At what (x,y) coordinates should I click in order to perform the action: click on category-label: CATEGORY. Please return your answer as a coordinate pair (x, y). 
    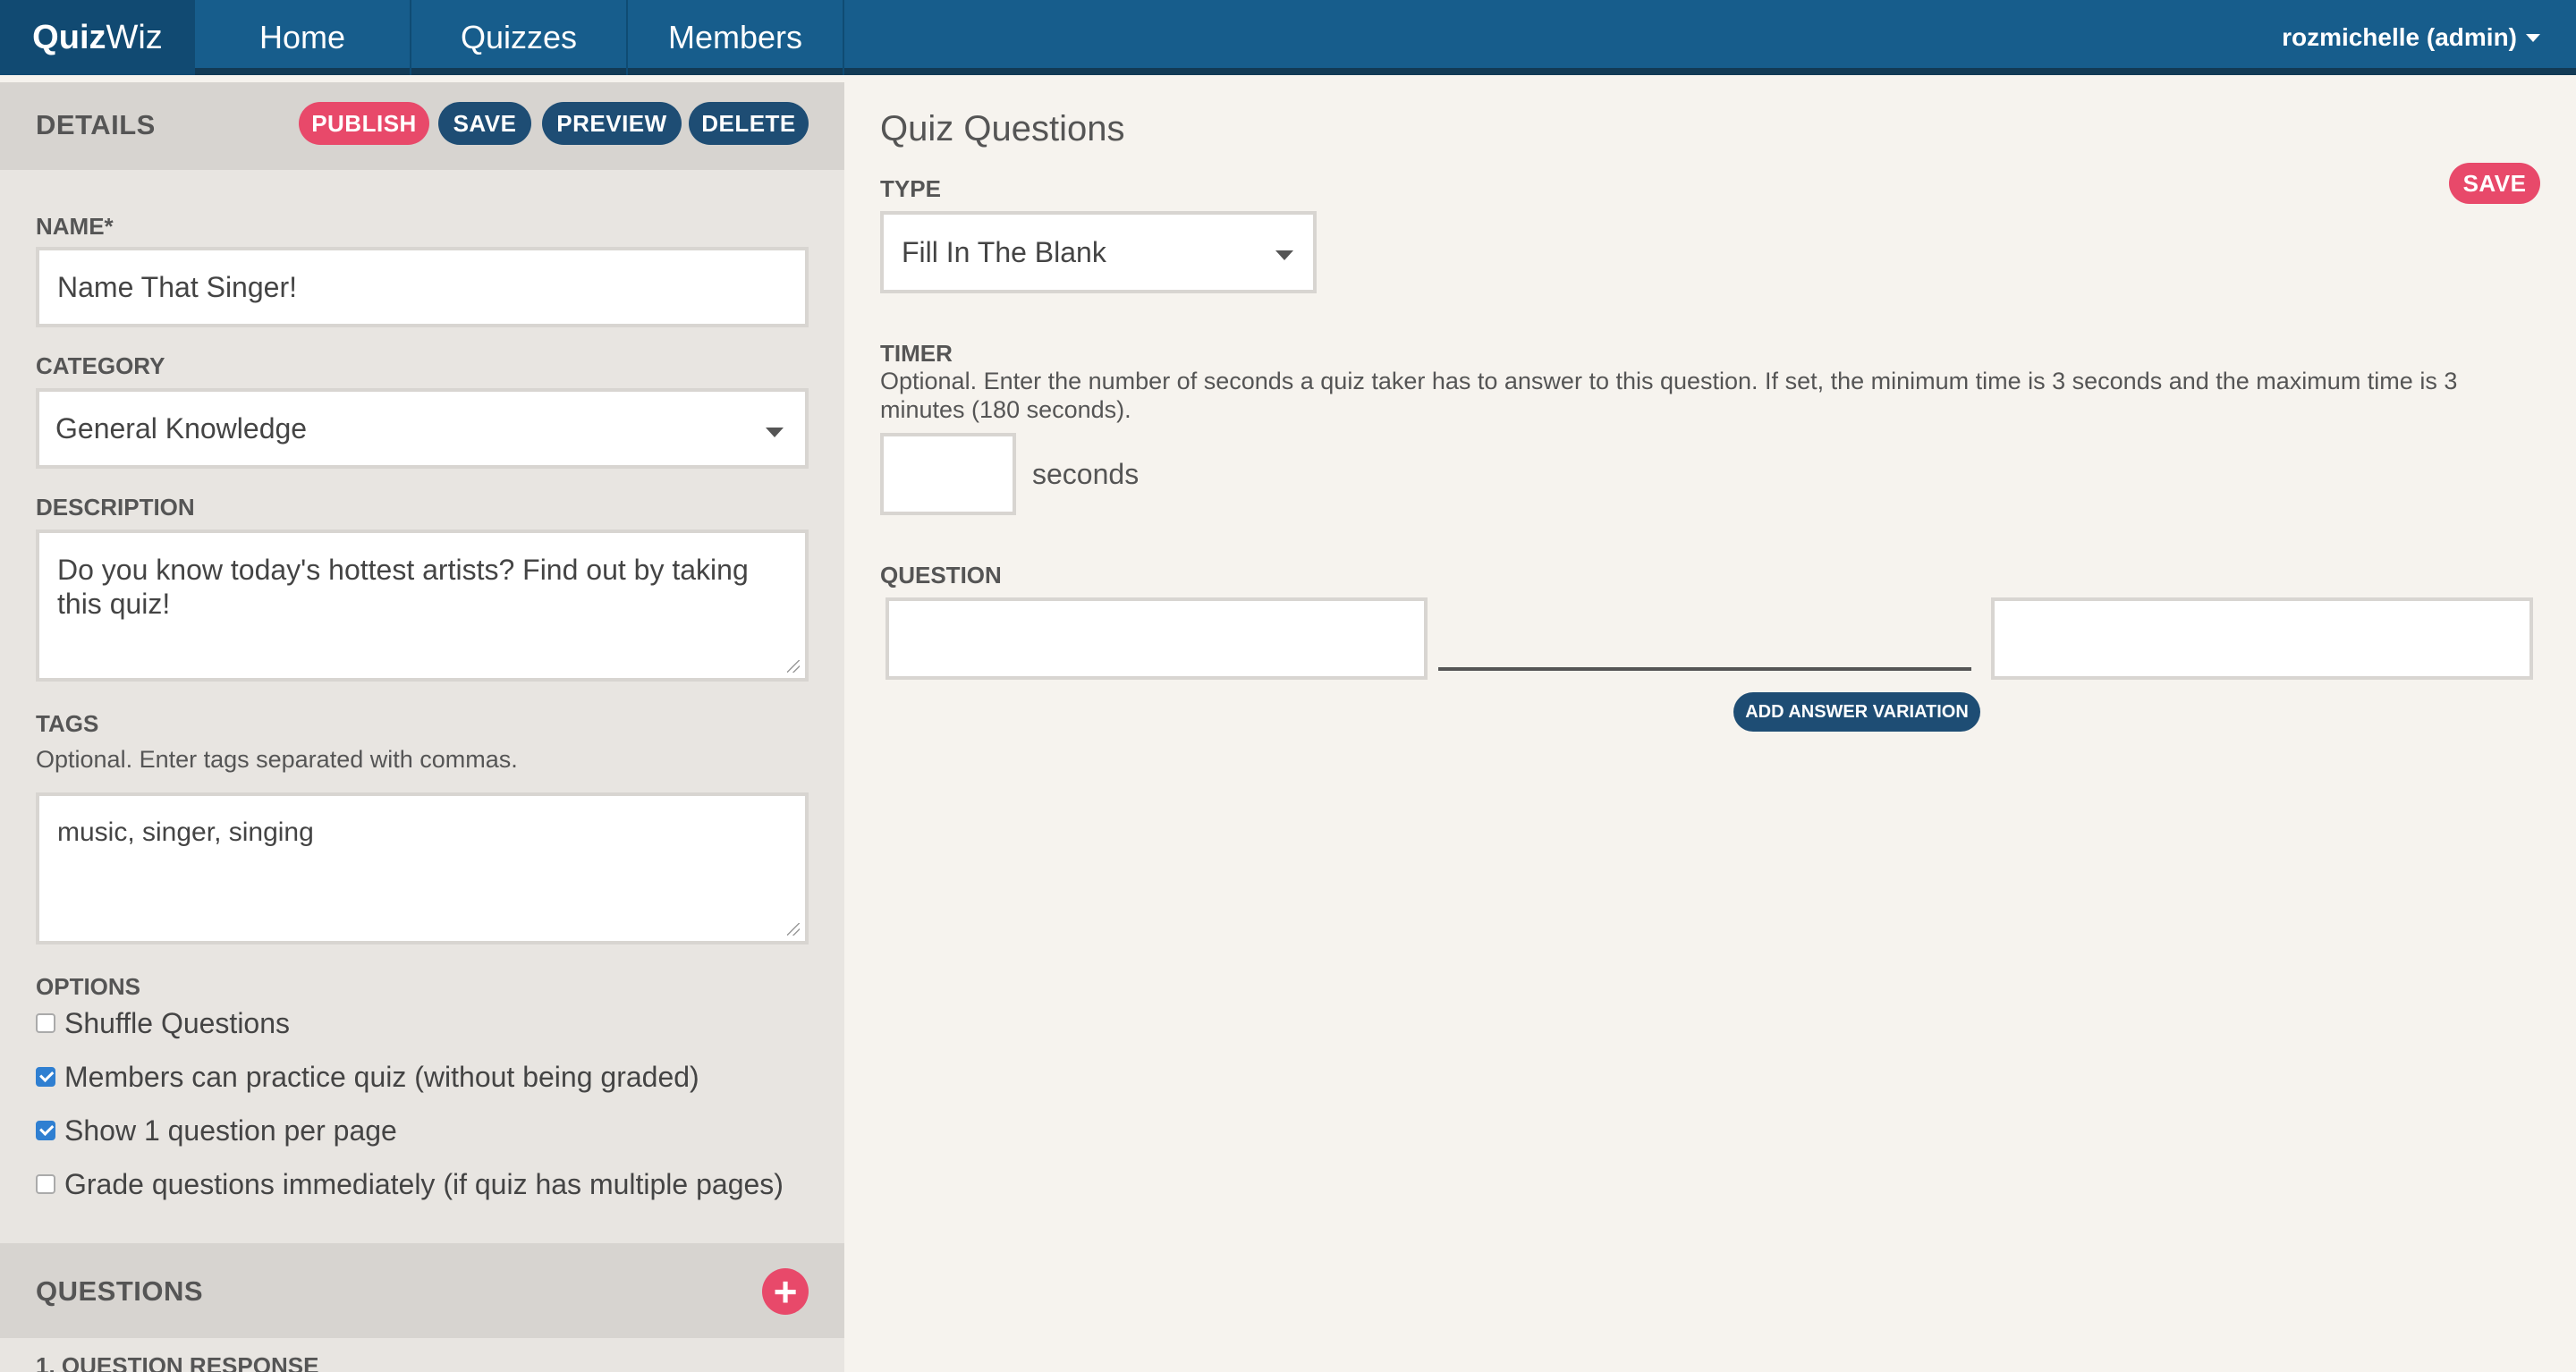
    Looking at the image, I should click on (100, 365).